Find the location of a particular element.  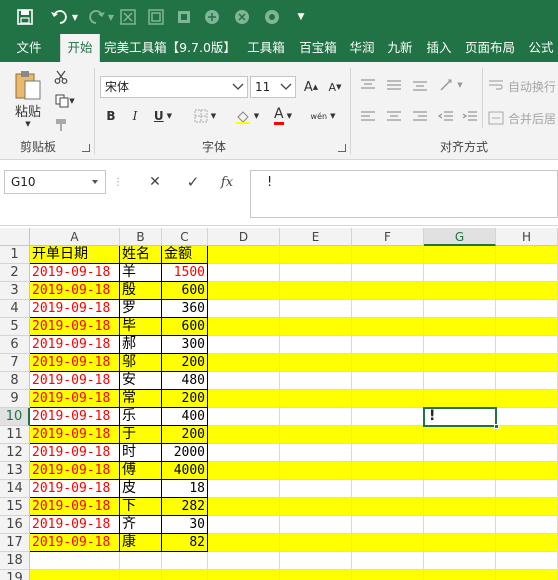

copy-icon: ▼ is located at coordinates (65, 101).